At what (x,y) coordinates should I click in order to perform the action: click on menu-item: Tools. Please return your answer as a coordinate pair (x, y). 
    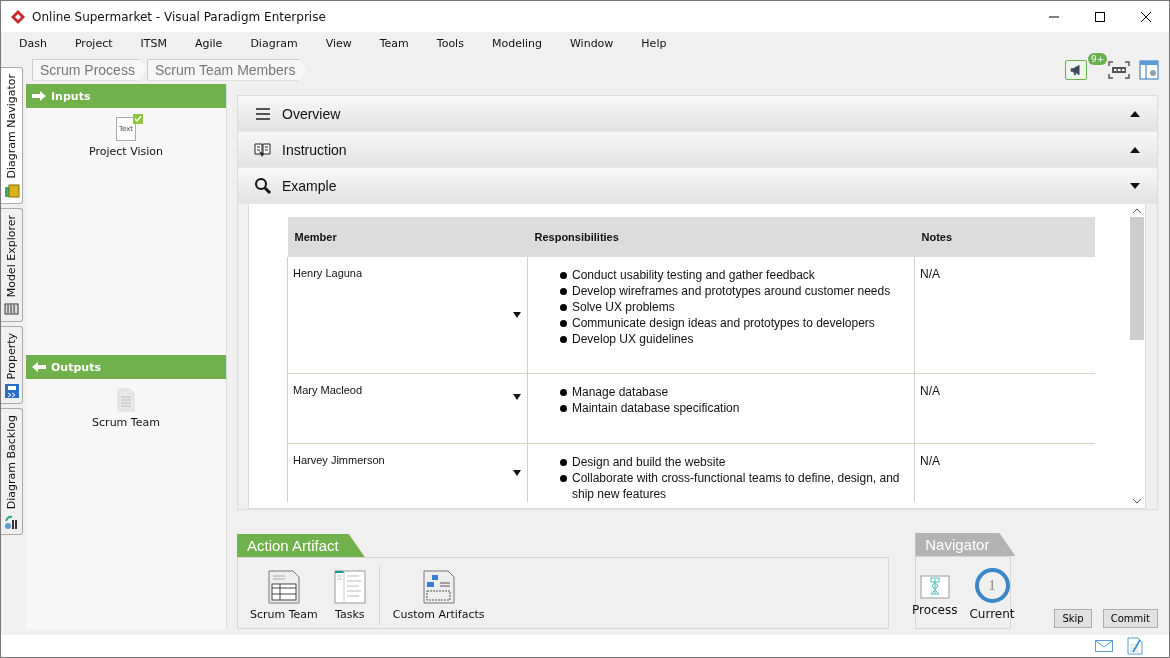
    Looking at the image, I should click on (450, 43).